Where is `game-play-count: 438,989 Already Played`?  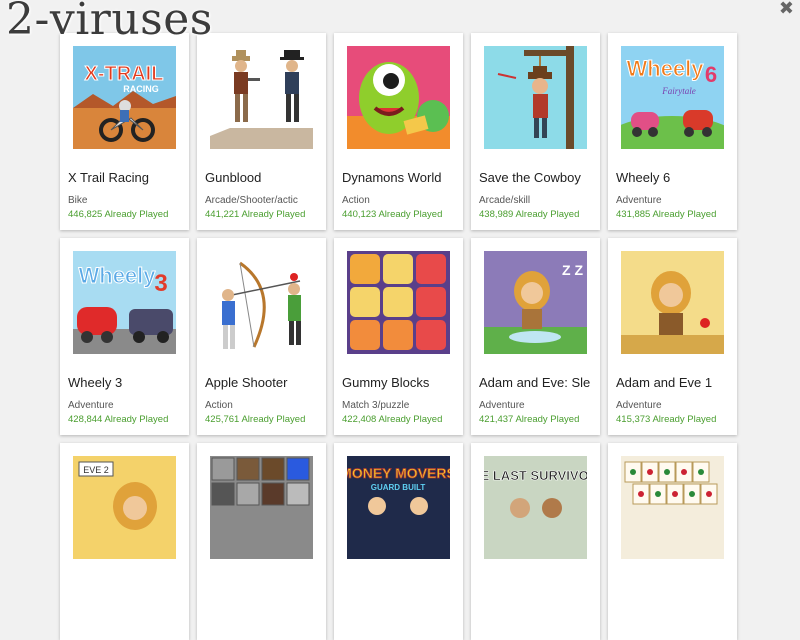 game-play-count: 438,989 Already Played is located at coordinates (529, 214).